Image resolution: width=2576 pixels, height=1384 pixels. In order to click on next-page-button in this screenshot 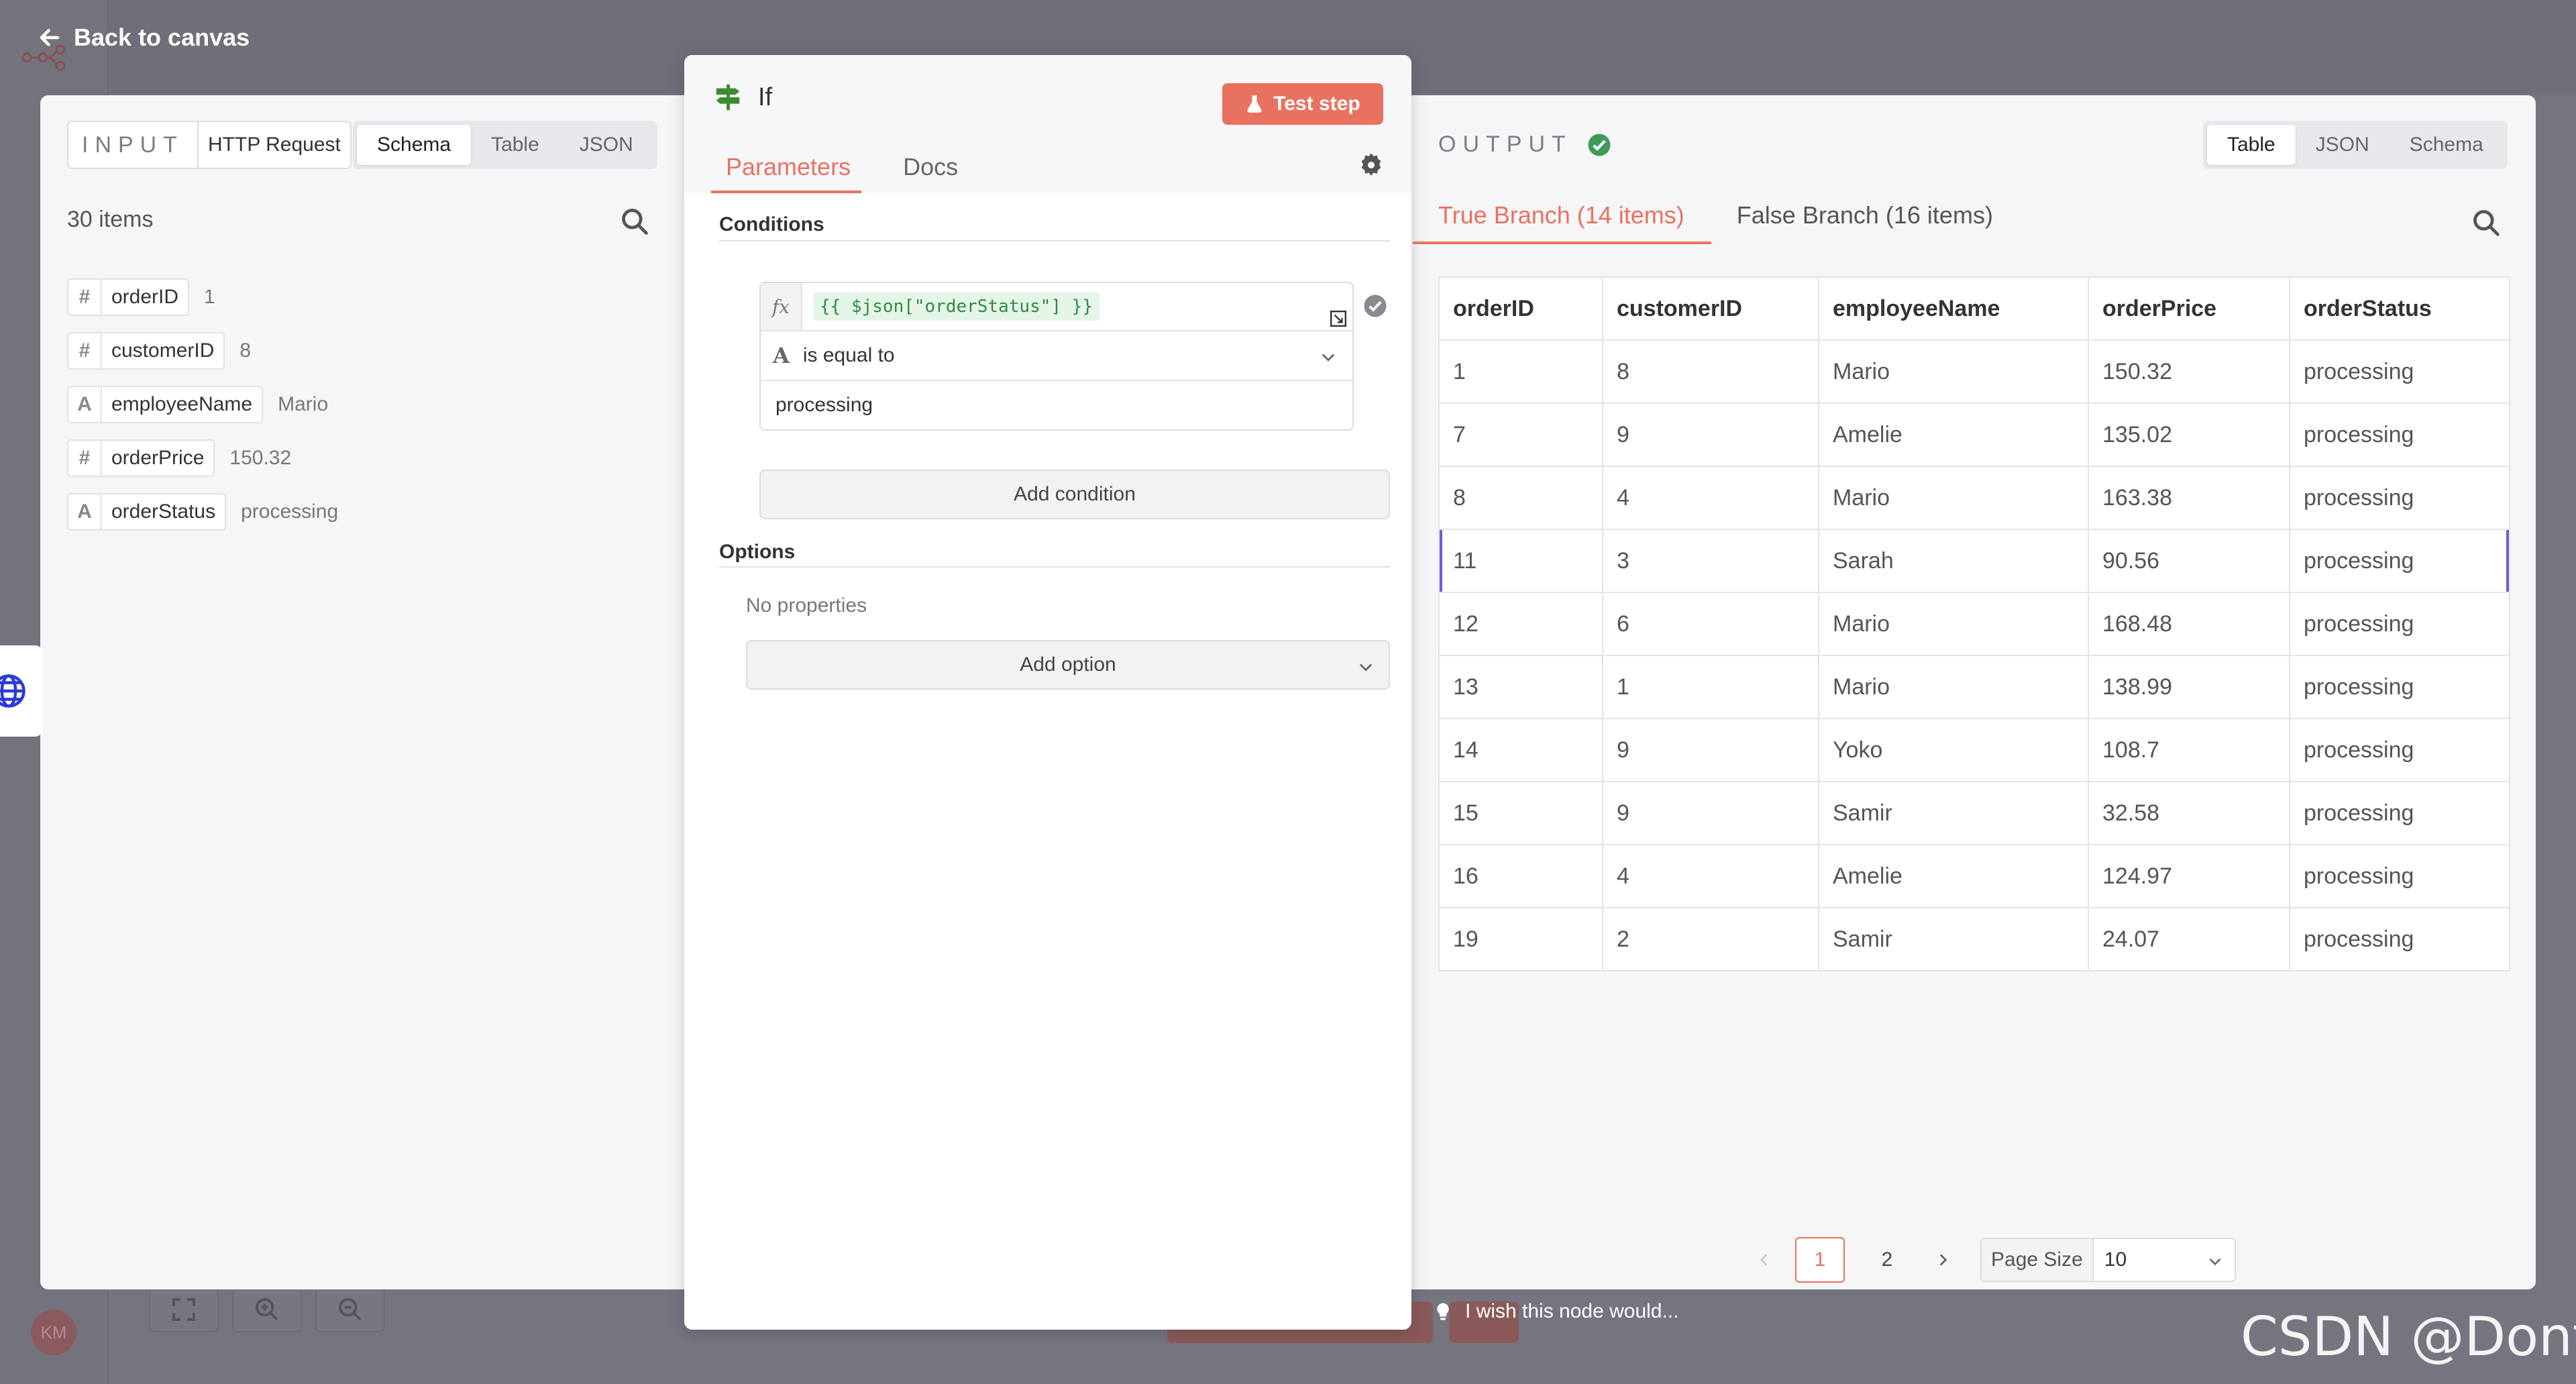, I will do `click(1942, 1259)`.